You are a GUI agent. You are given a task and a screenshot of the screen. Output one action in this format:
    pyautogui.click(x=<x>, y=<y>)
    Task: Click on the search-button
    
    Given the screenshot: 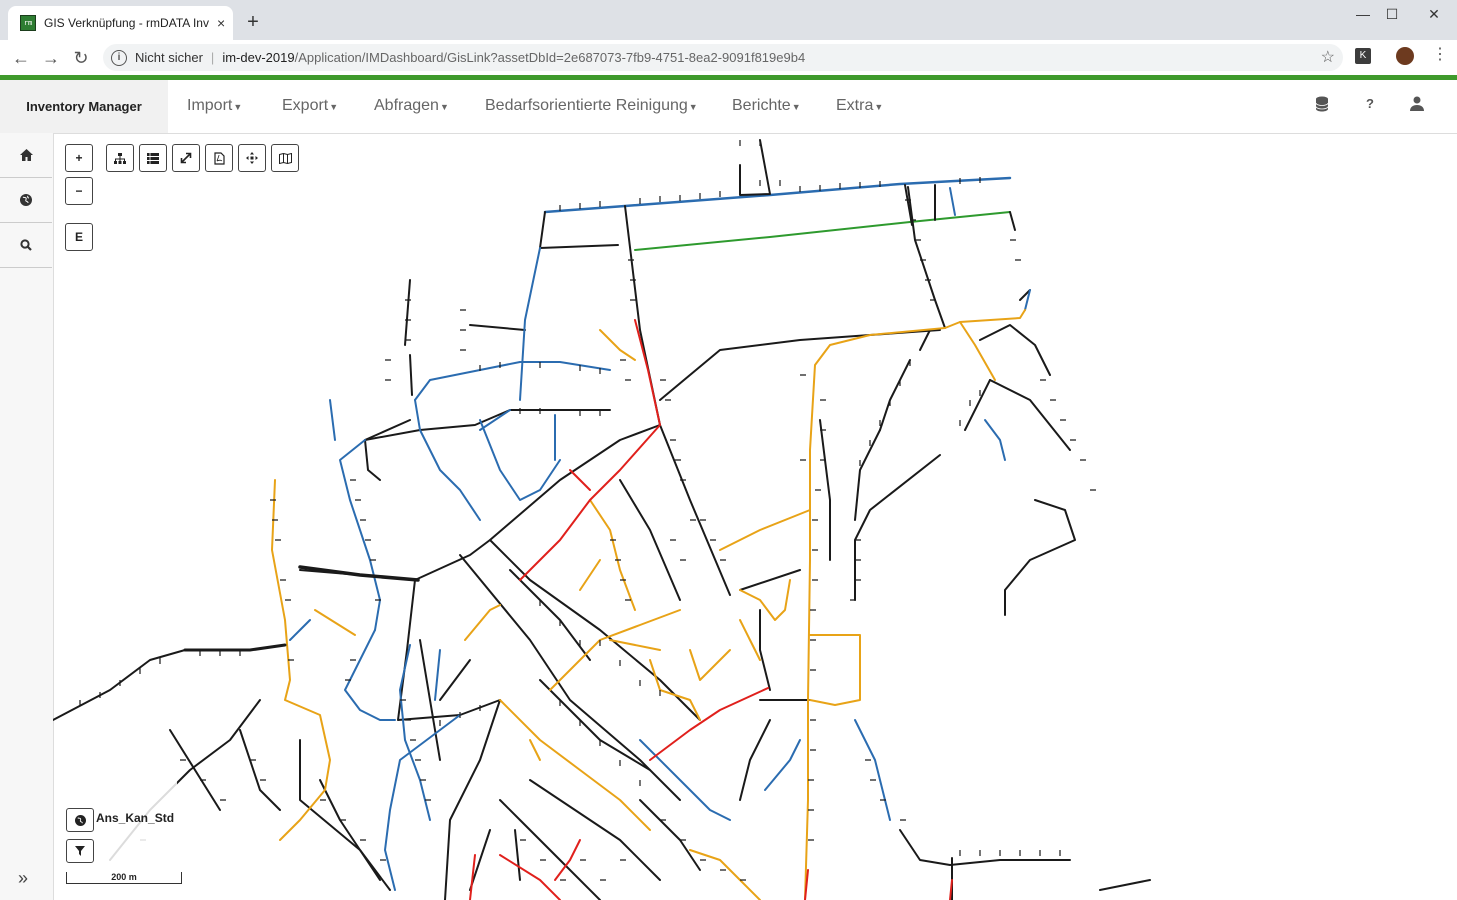 What is the action you would take?
    pyautogui.click(x=26, y=245)
    